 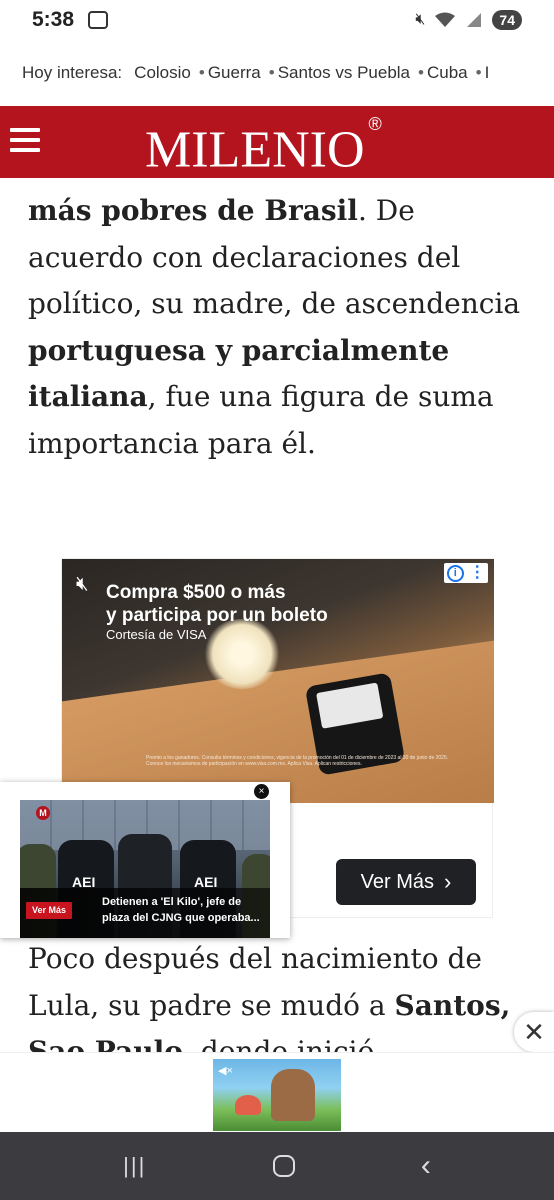 What do you see at coordinates (261, 791) in the screenshot?
I see `close-icon: ×` at bounding box center [261, 791].